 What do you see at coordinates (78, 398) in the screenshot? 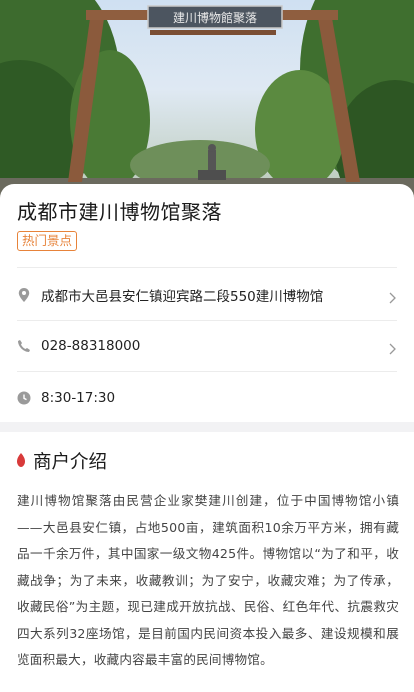
I see `hours-text: 8:30-17:30` at bounding box center [78, 398].